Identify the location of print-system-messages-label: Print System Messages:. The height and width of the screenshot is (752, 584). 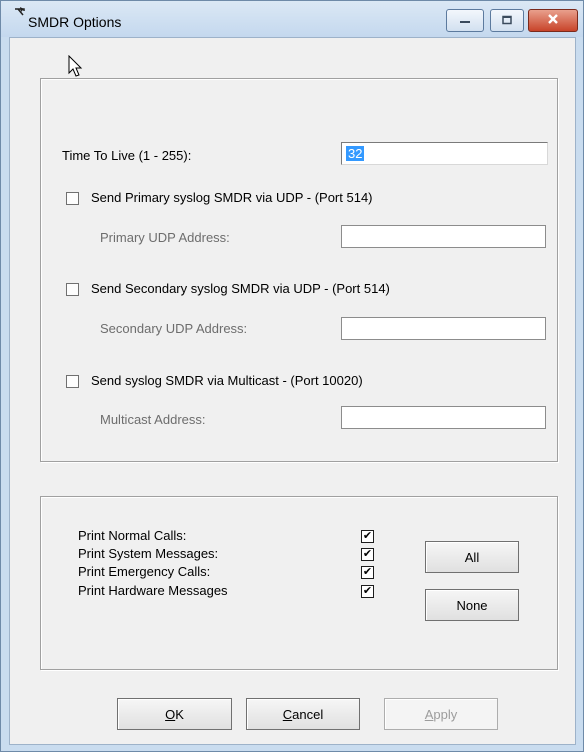
(148, 553).